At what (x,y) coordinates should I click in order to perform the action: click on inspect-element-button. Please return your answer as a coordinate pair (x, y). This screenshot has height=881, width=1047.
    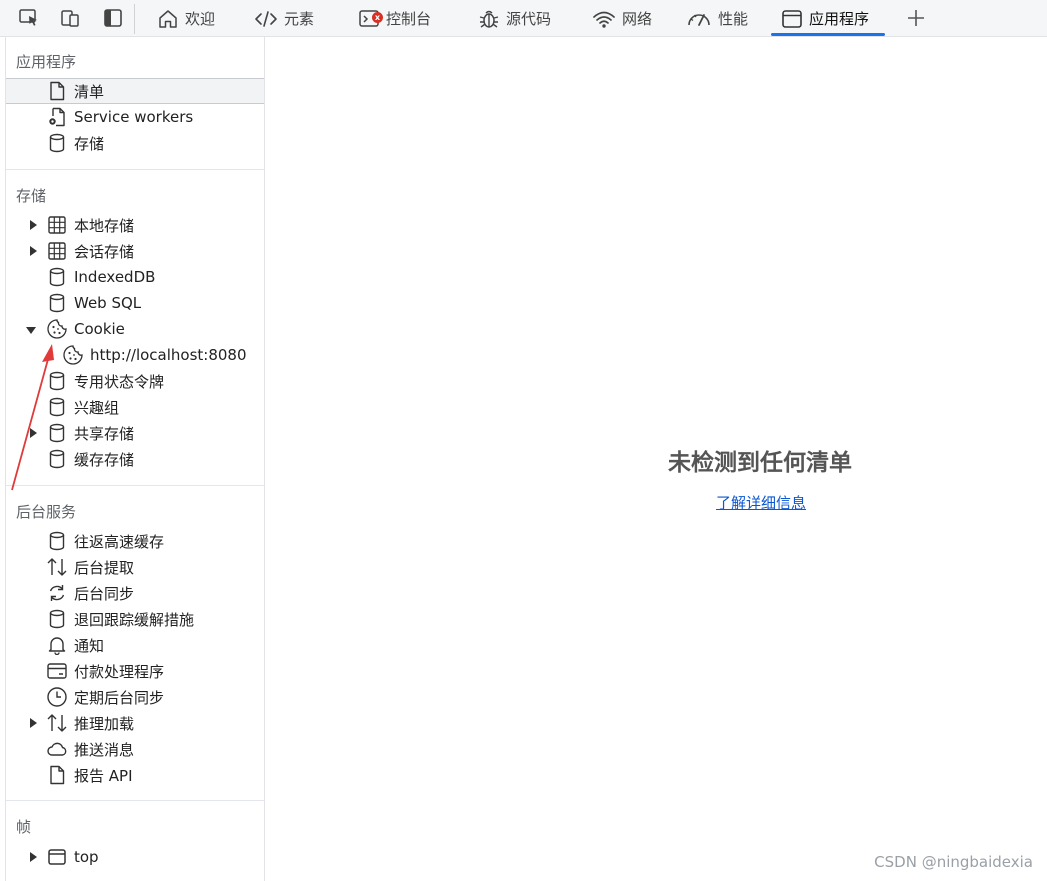
    Looking at the image, I should click on (29, 18).